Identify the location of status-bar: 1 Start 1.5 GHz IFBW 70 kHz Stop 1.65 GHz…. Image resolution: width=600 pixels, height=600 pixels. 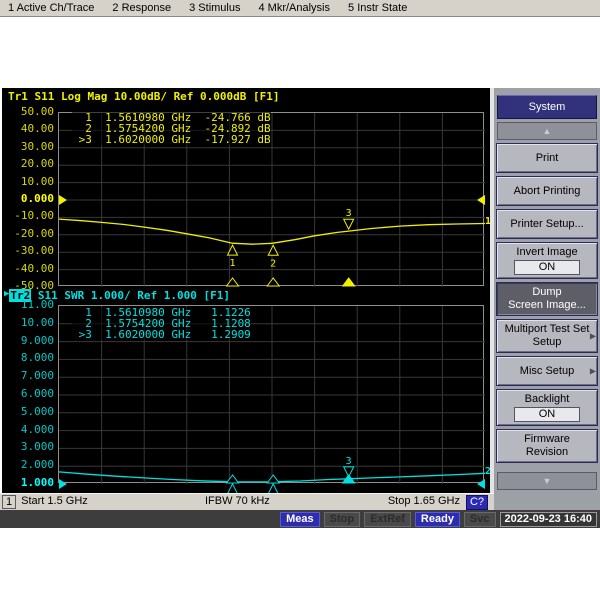
(247, 501).